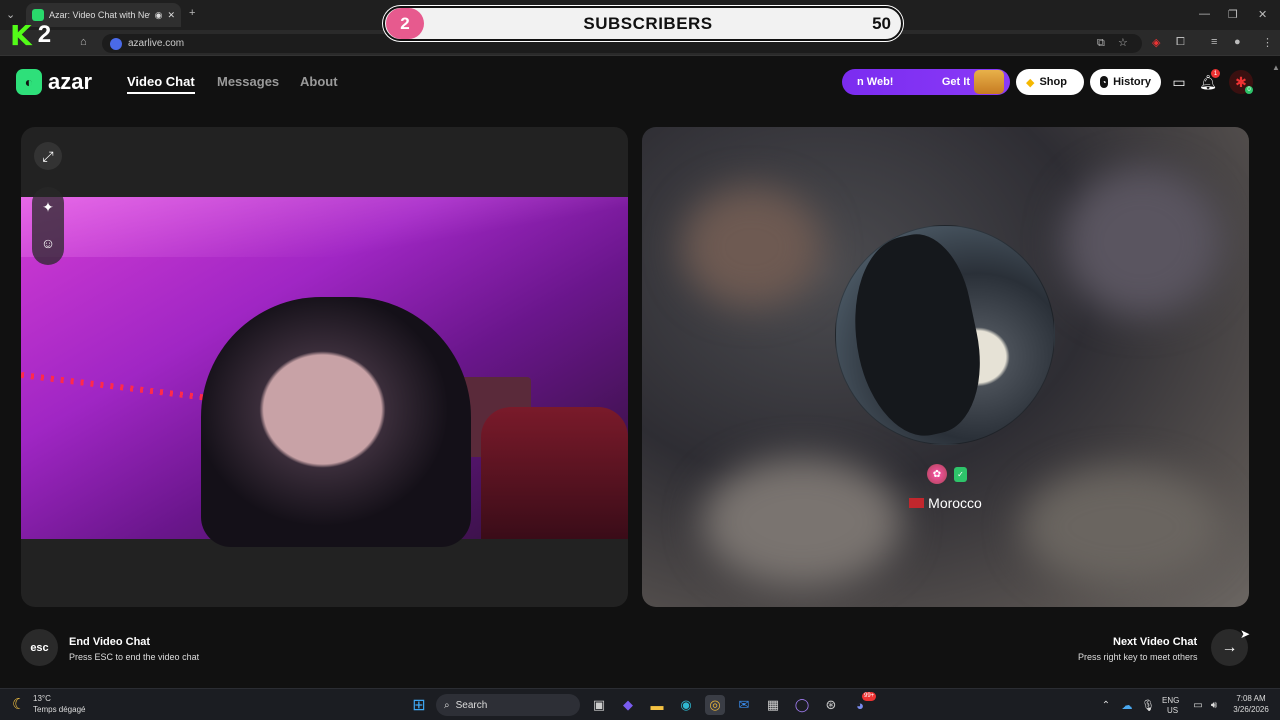 The image size is (1280, 720). I want to click on end-chat-button: esc, so click(39, 647).